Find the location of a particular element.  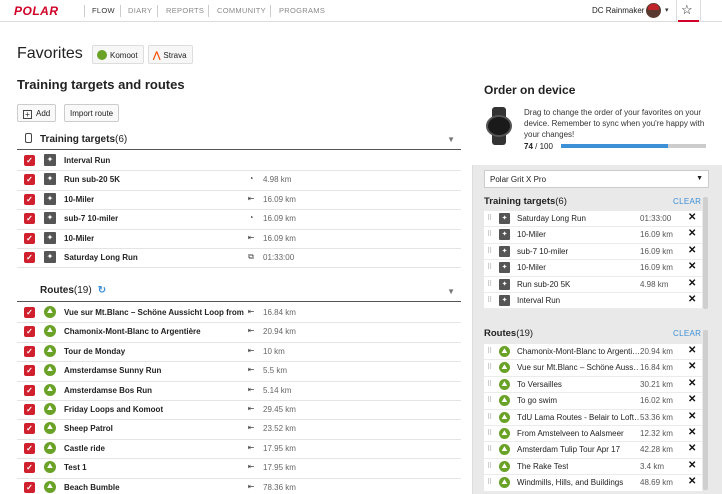

nav-community: COMMUNITY is located at coordinates (241, 10).